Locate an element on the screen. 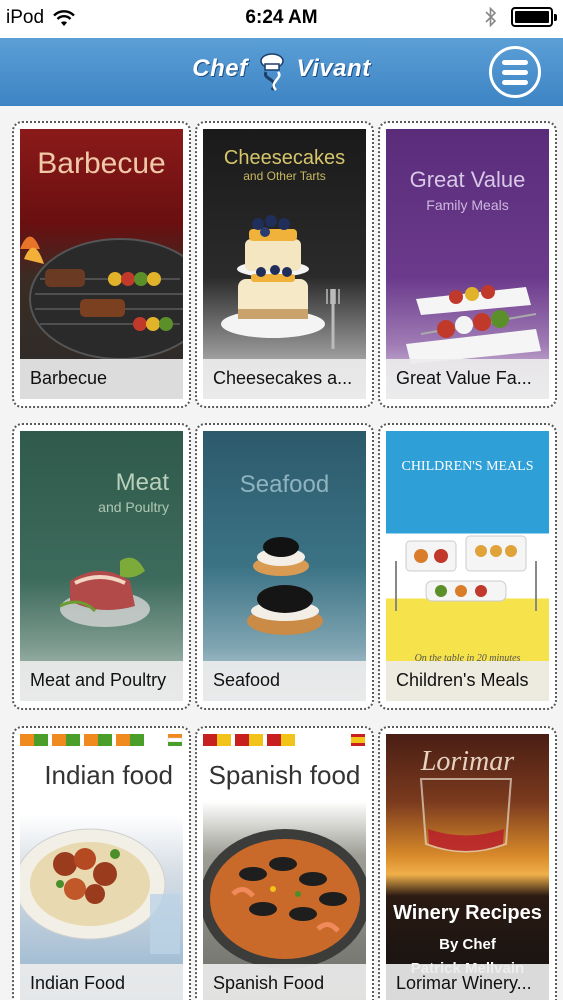 This screenshot has width=563, height=1000. logo-text-left: Chef is located at coordinates (220, 69).